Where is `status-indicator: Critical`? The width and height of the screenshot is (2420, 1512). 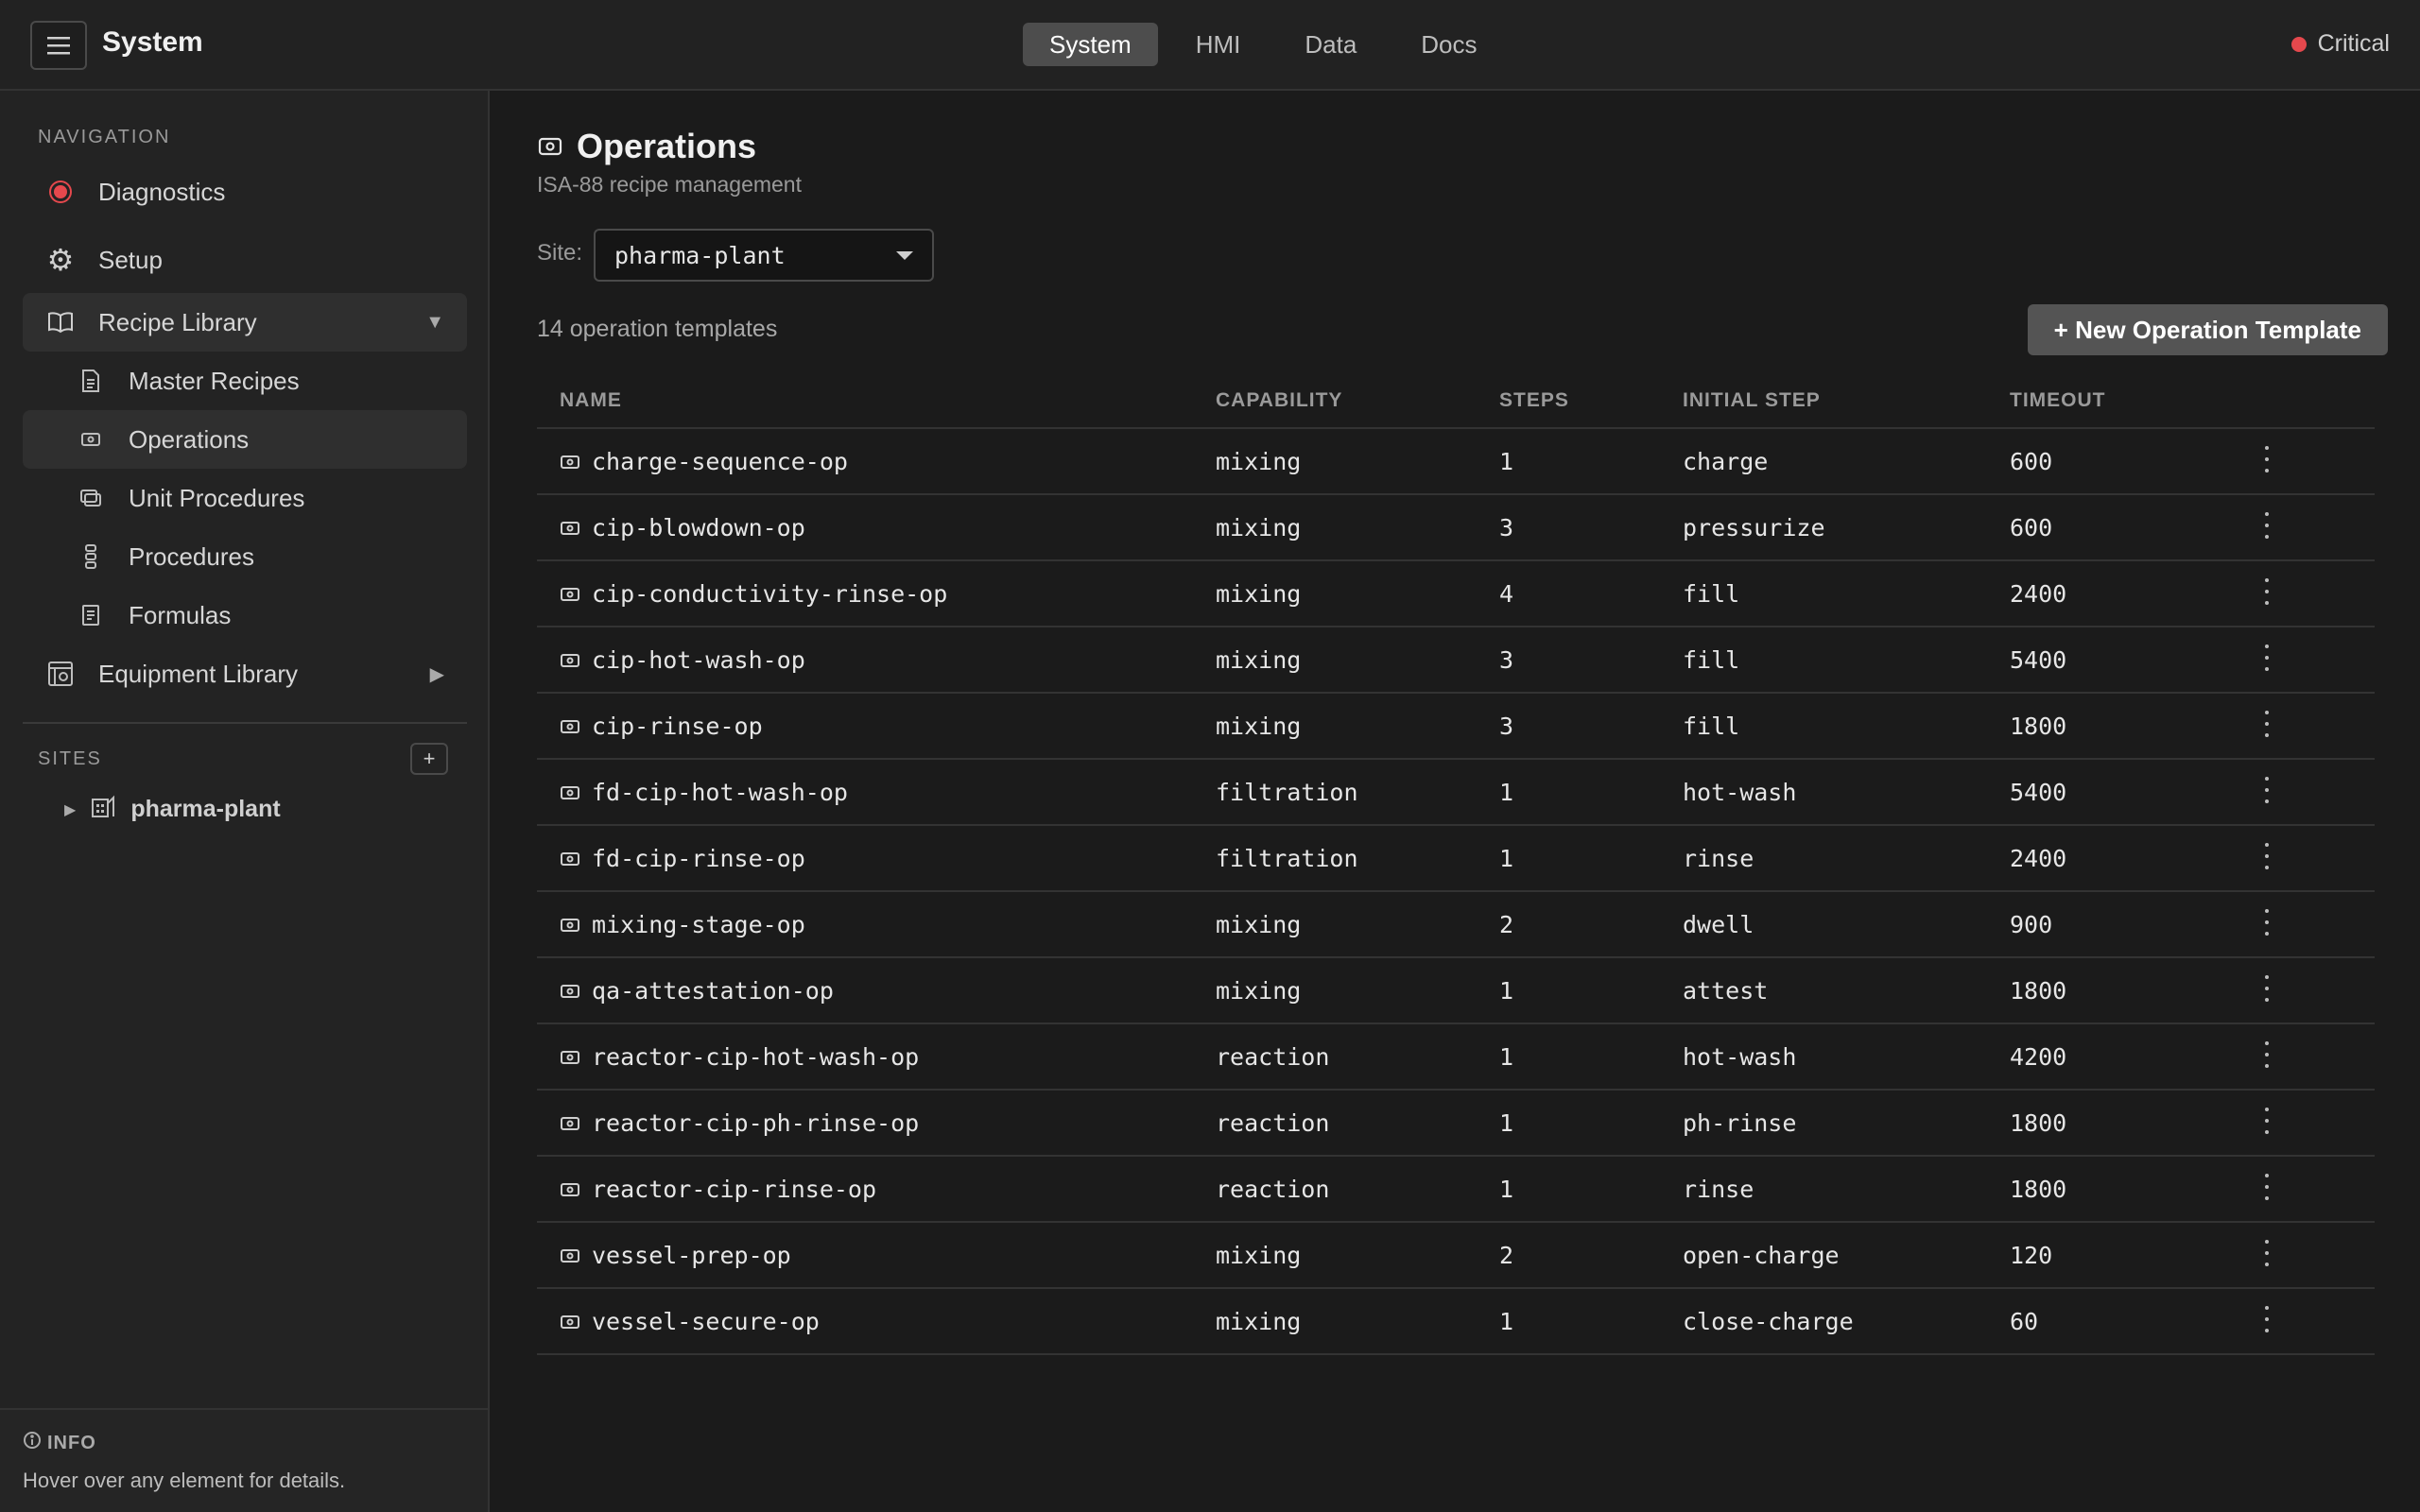 status-indicator: Critical is located at coordinates (2340, 44).